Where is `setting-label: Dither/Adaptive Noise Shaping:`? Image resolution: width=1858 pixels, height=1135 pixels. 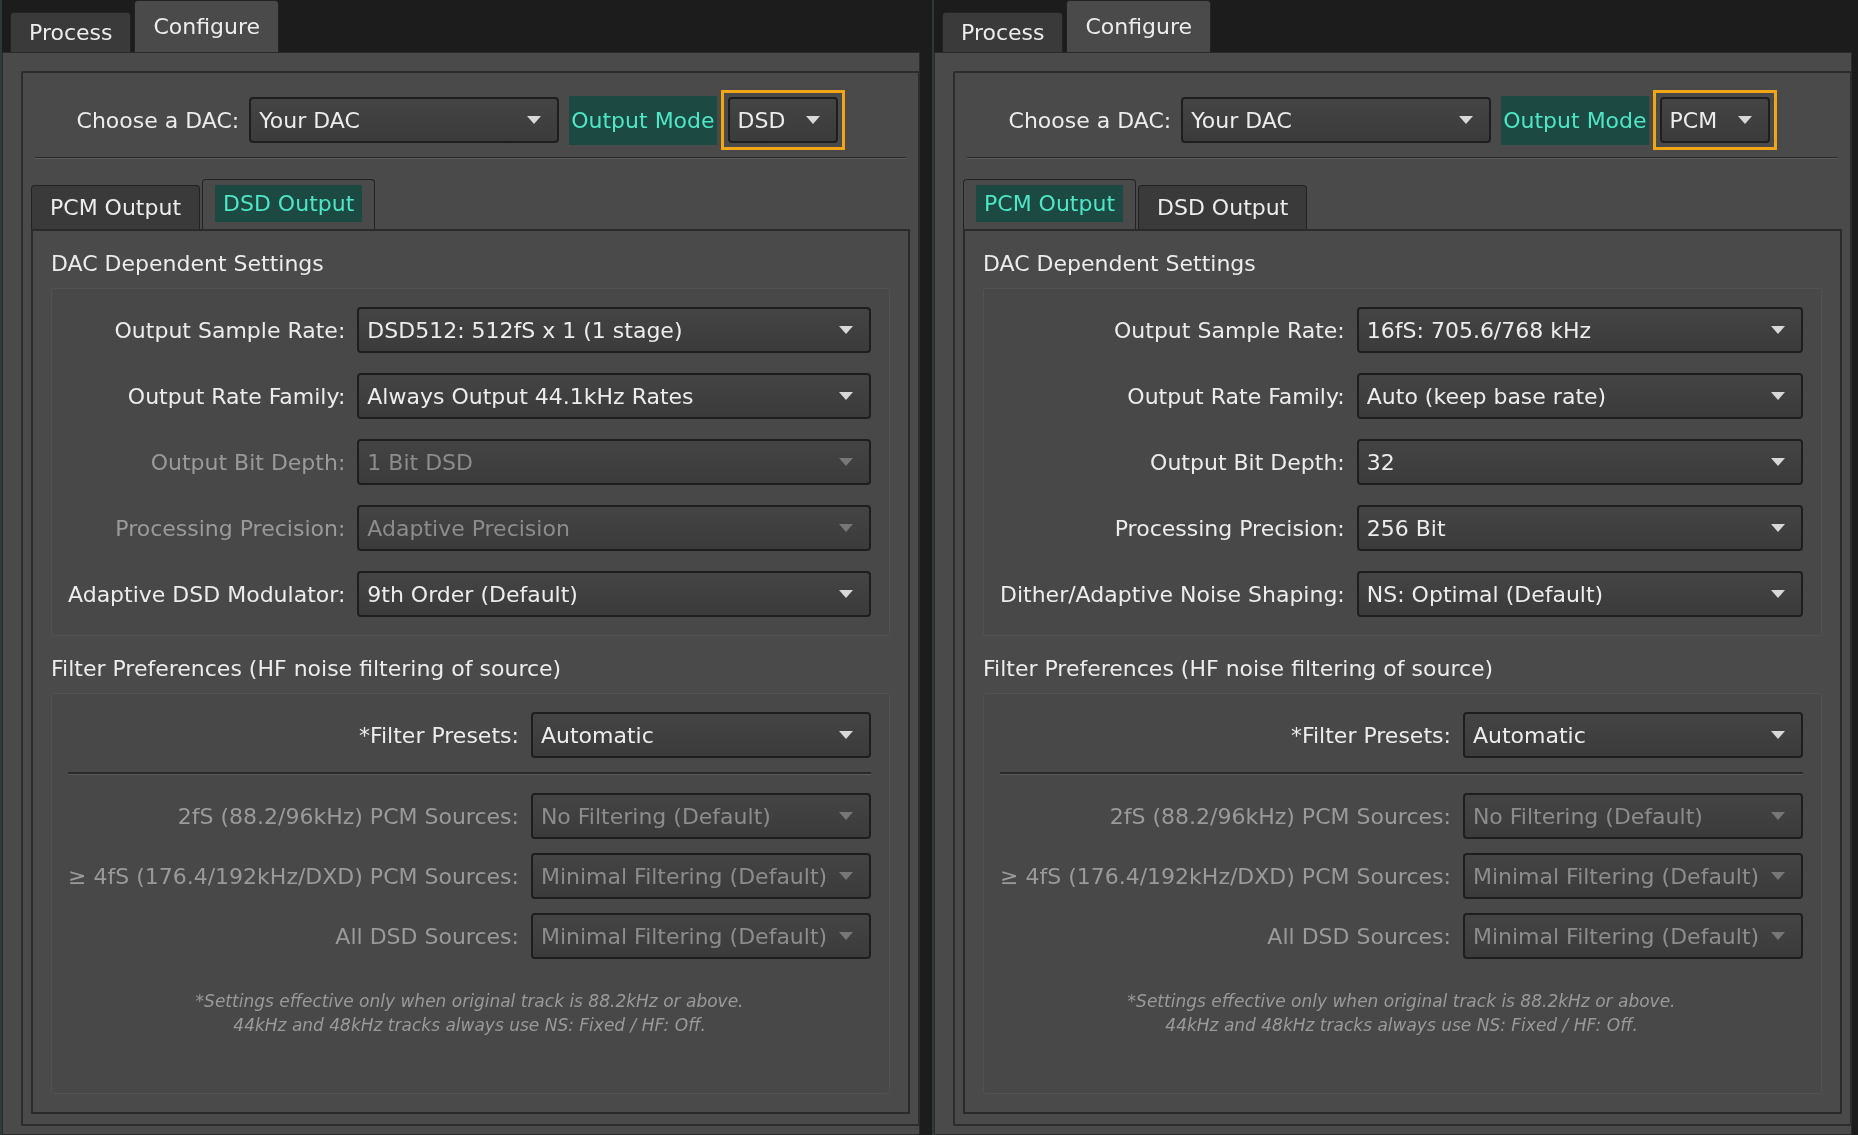
setting-label: Dither/Adaptive Noise Shaping: is located at coordinates (1172, 594).